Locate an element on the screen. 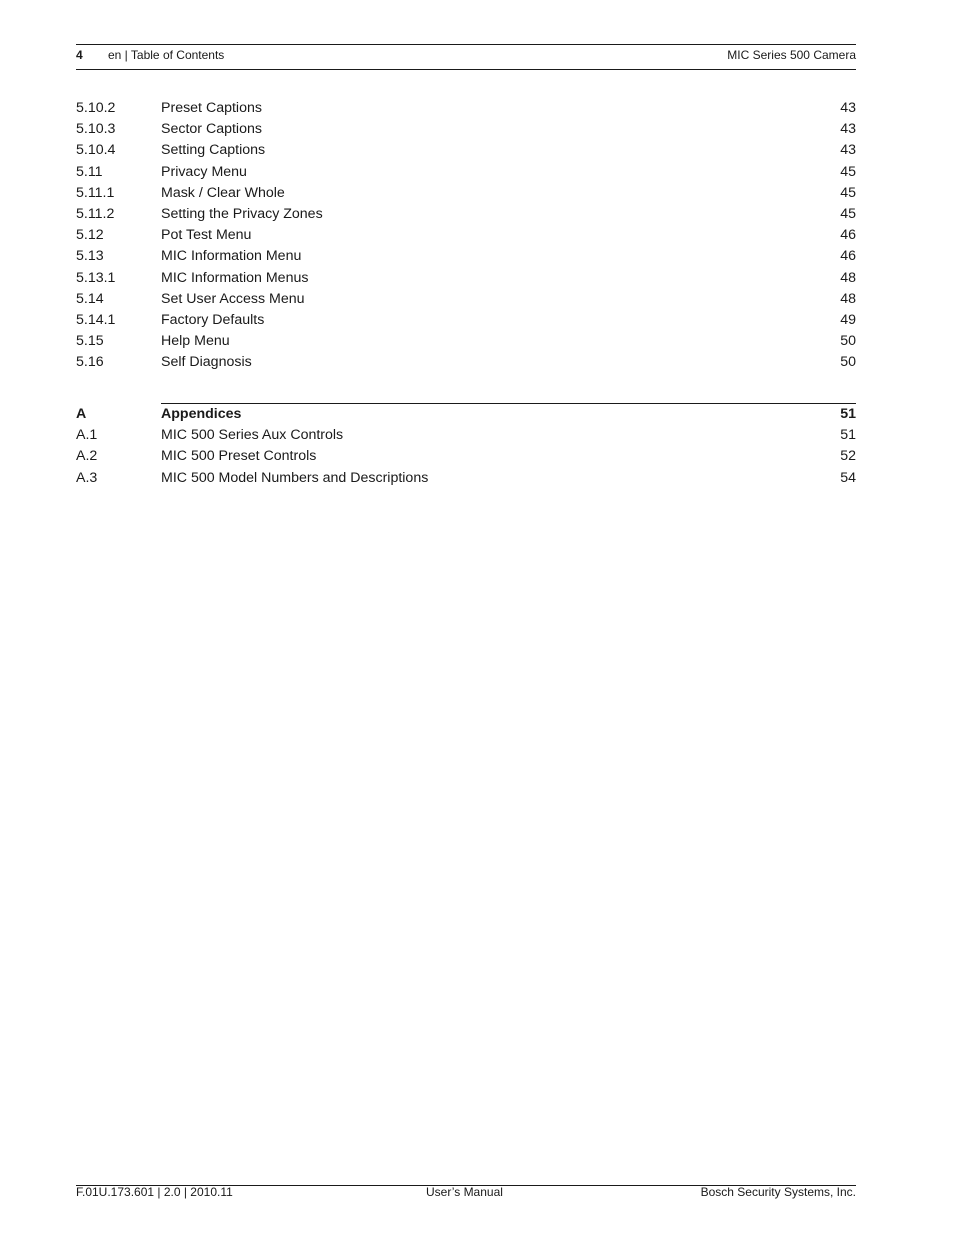 The height and width of the screenshot is (1235, 954). toc-label: Sector Captions is located at coordinates (211, 129).